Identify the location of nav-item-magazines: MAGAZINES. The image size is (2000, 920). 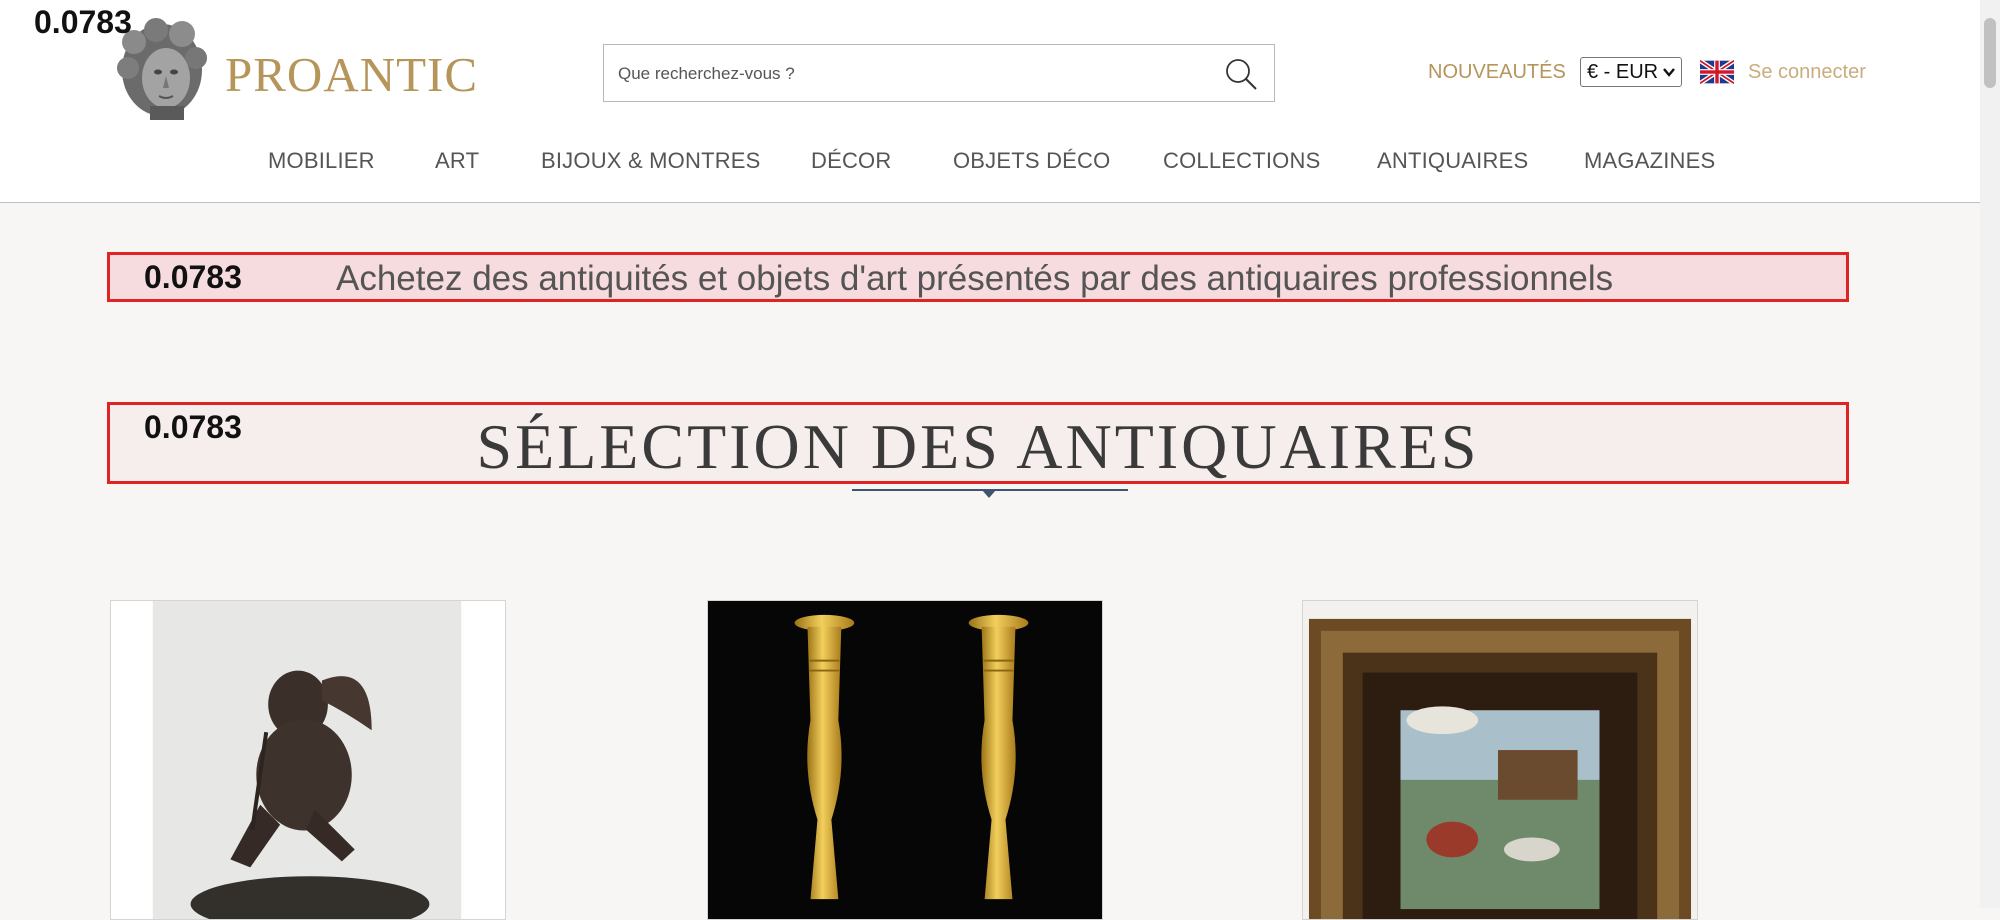
(1649, 161).